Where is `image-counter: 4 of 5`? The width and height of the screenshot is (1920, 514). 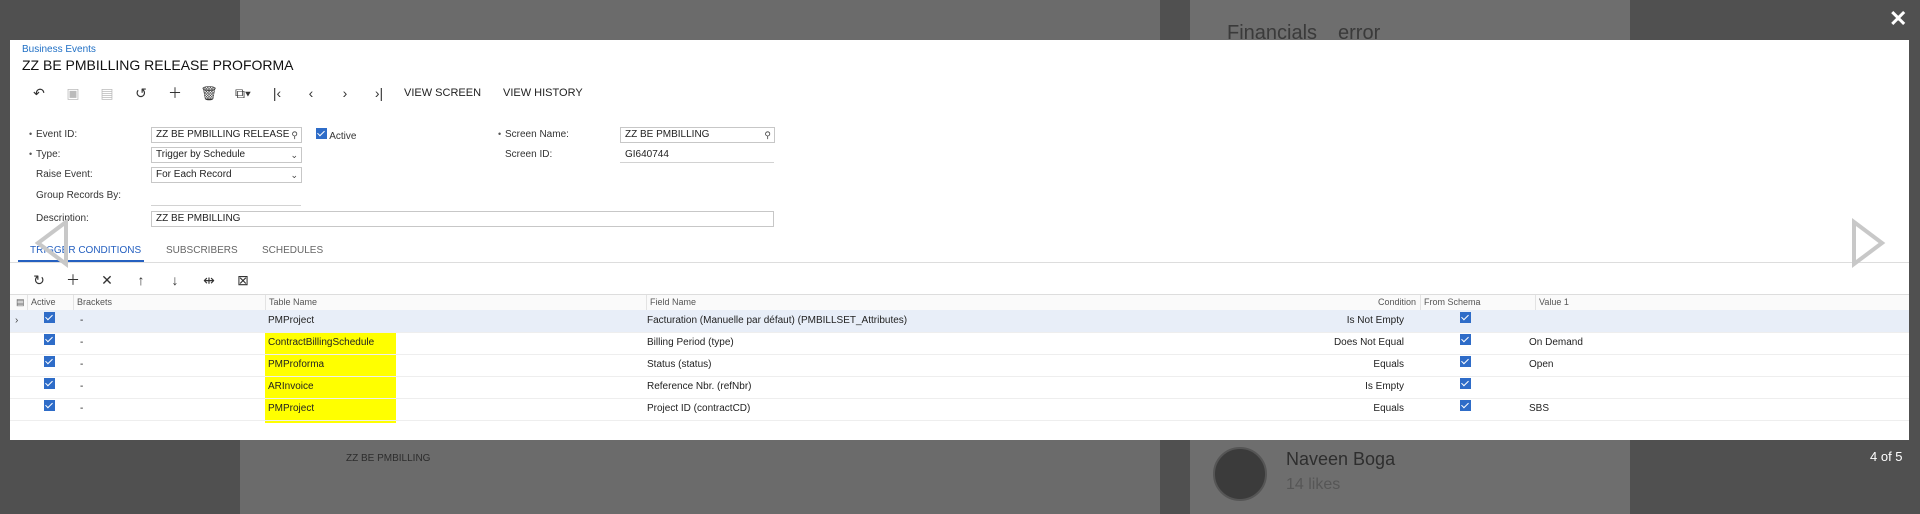 image-counter: 4 of 5 is located at coordinates (1886, 456).